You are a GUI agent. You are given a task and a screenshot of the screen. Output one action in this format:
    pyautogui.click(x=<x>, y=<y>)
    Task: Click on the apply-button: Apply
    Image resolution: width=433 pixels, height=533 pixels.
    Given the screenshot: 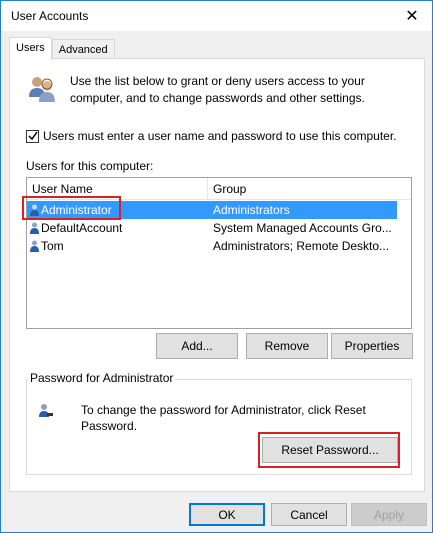 What is the action you would take?
    pyautogui.click(x=389, y=514)
    